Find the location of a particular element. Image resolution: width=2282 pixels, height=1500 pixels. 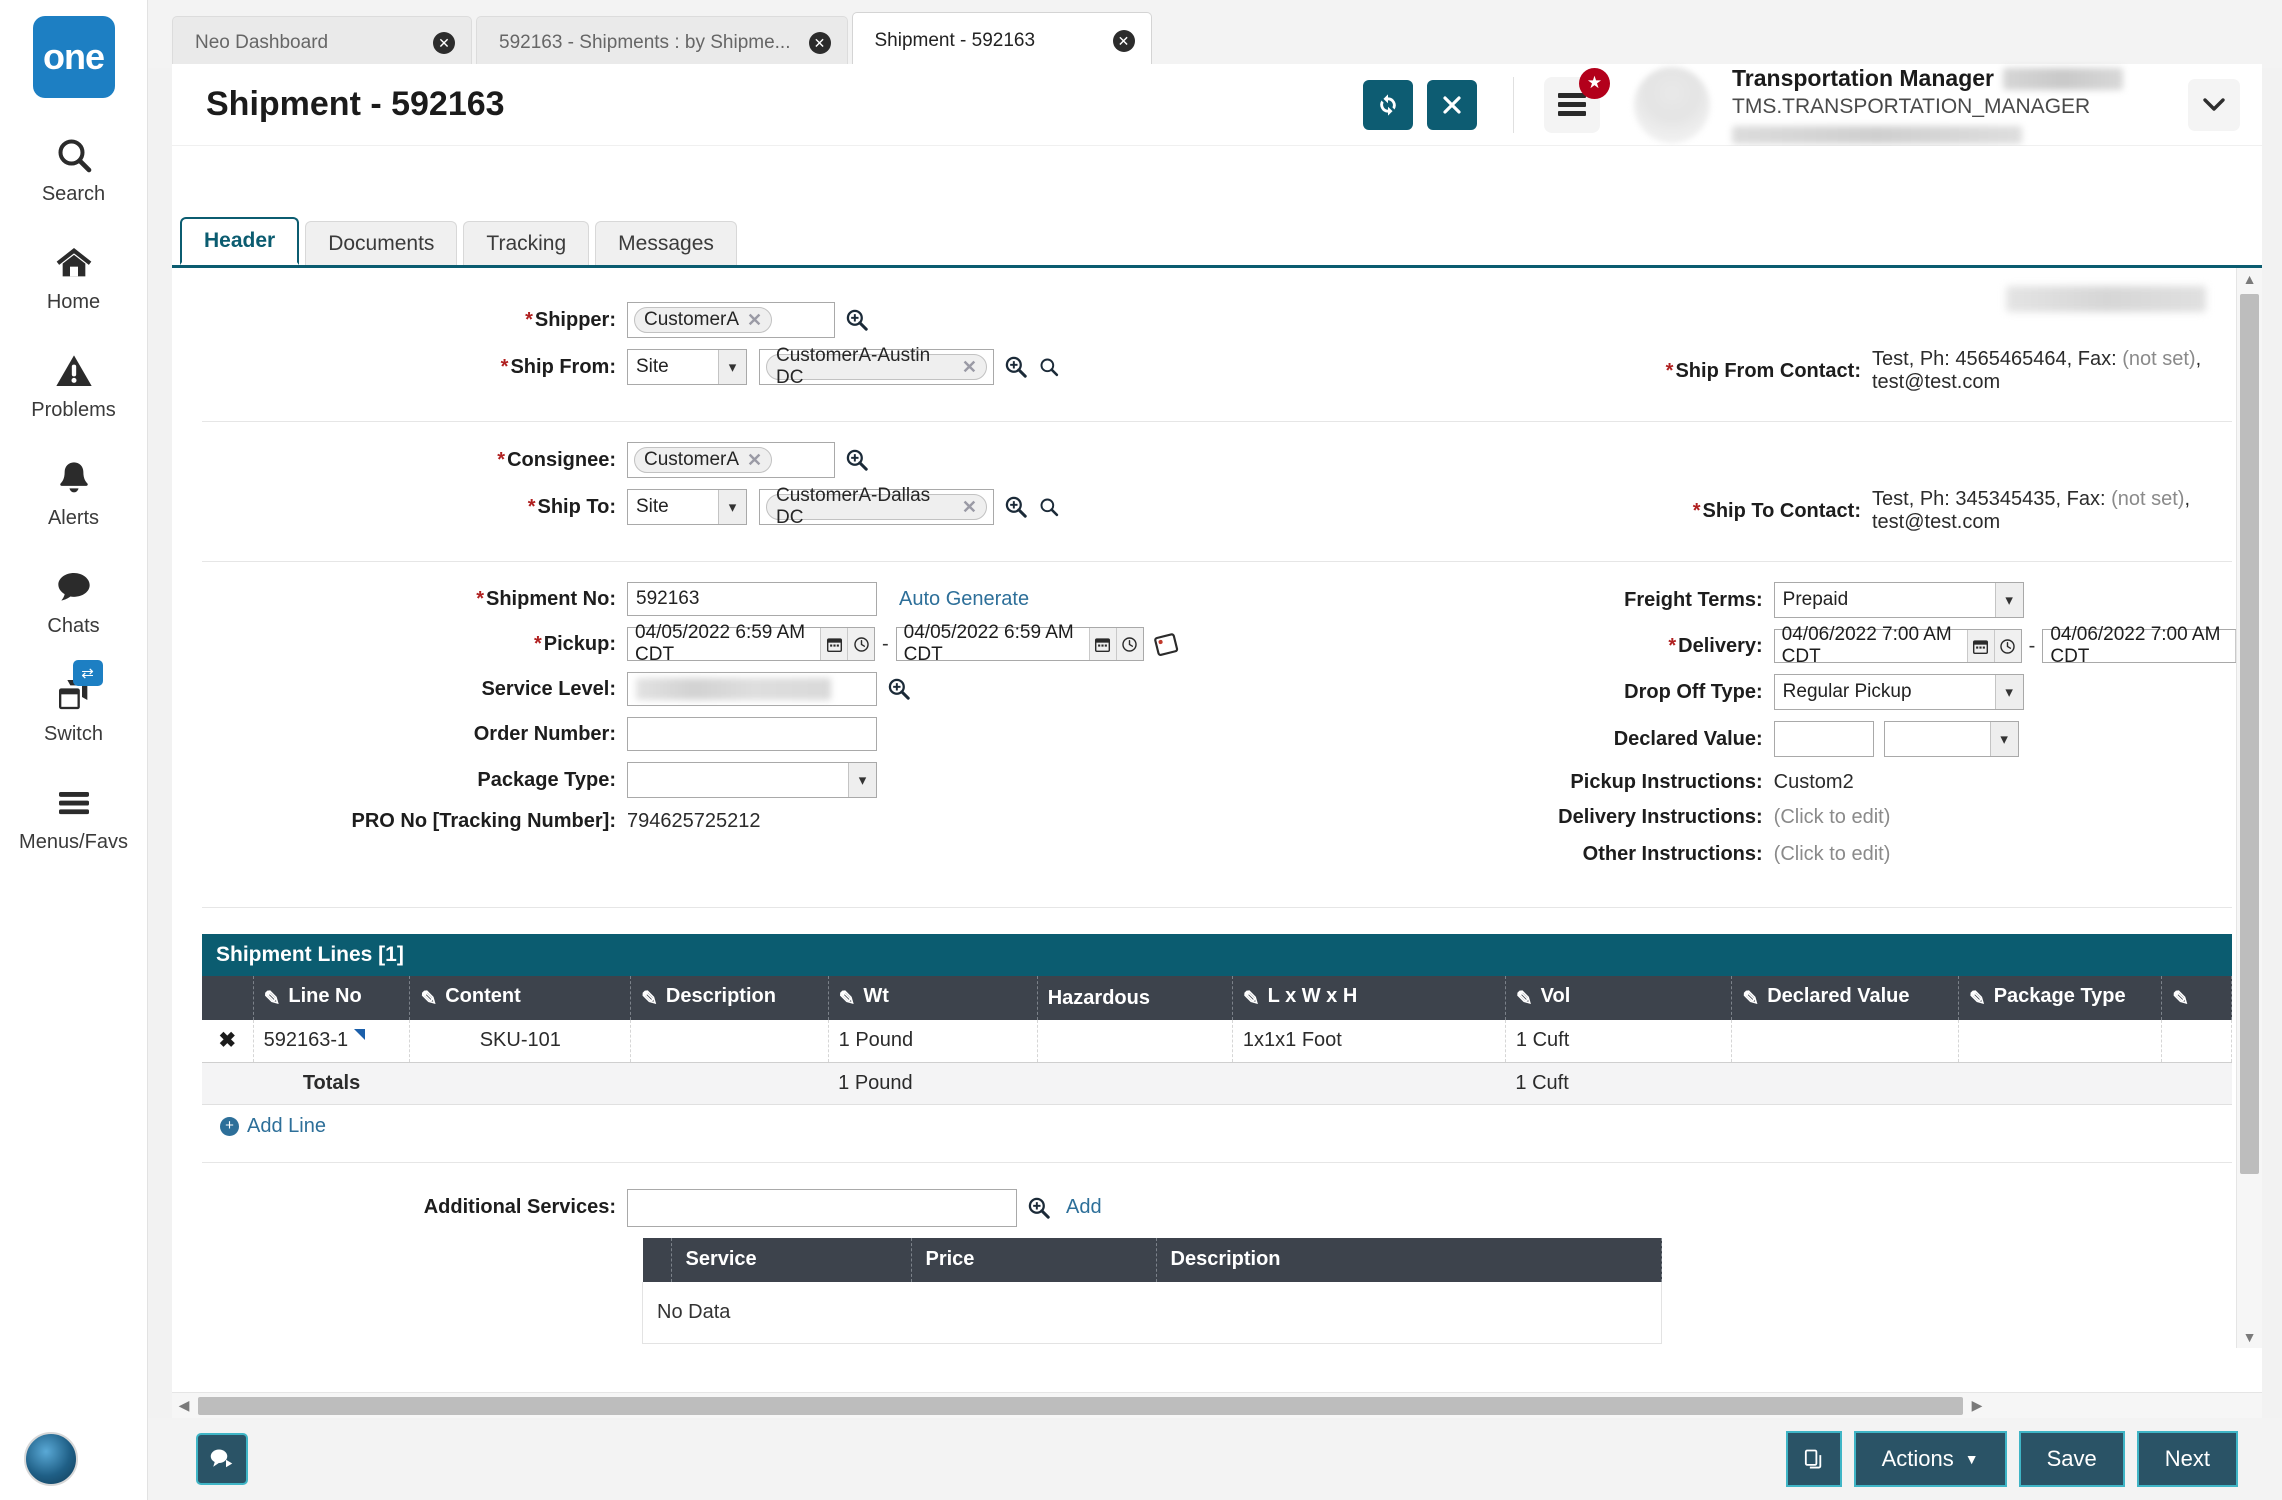

sidebar-item-menus-favs: Menus/Favs is located at coordinates (74, 817).